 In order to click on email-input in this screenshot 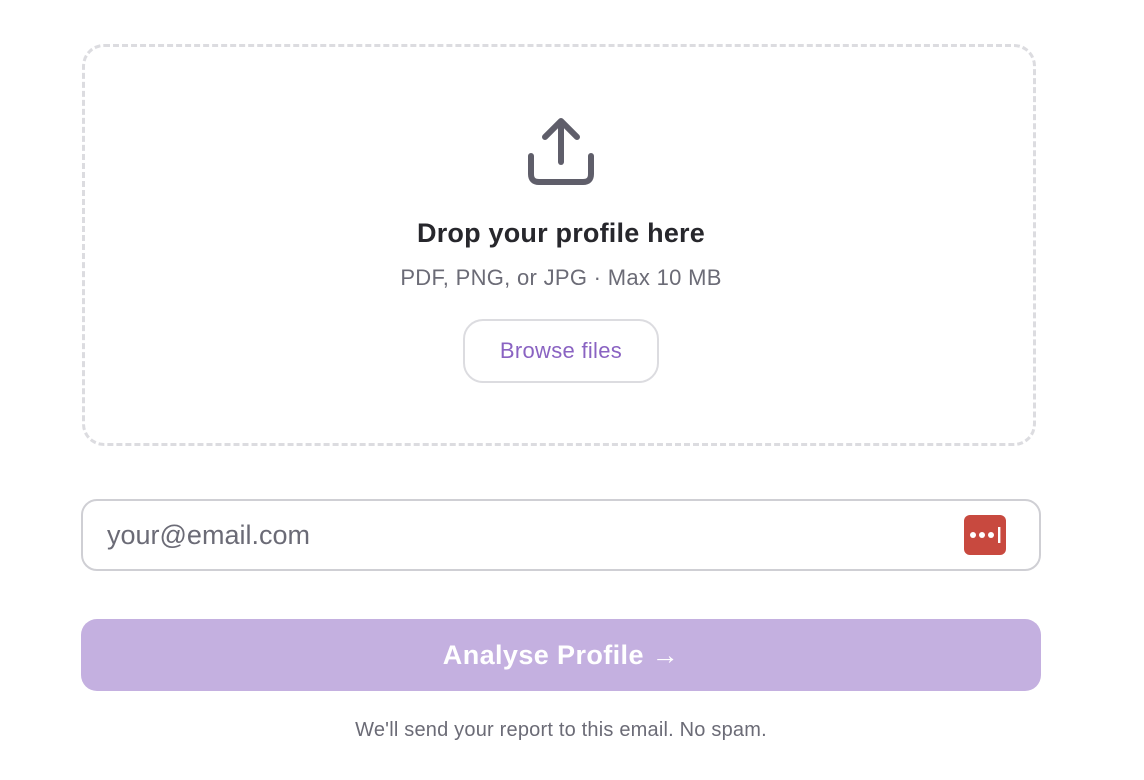, I will do `click(527, 535)`.